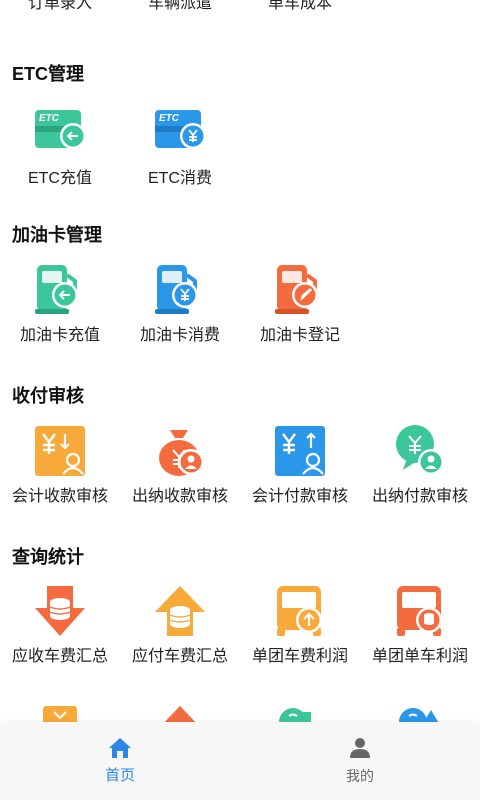 The image size is (480, 800). What do you see at coordinates (300, 11) in the screenshot?
I see `single-vehicle-cost-item: 单车成本` at bounding box center [300, 11].